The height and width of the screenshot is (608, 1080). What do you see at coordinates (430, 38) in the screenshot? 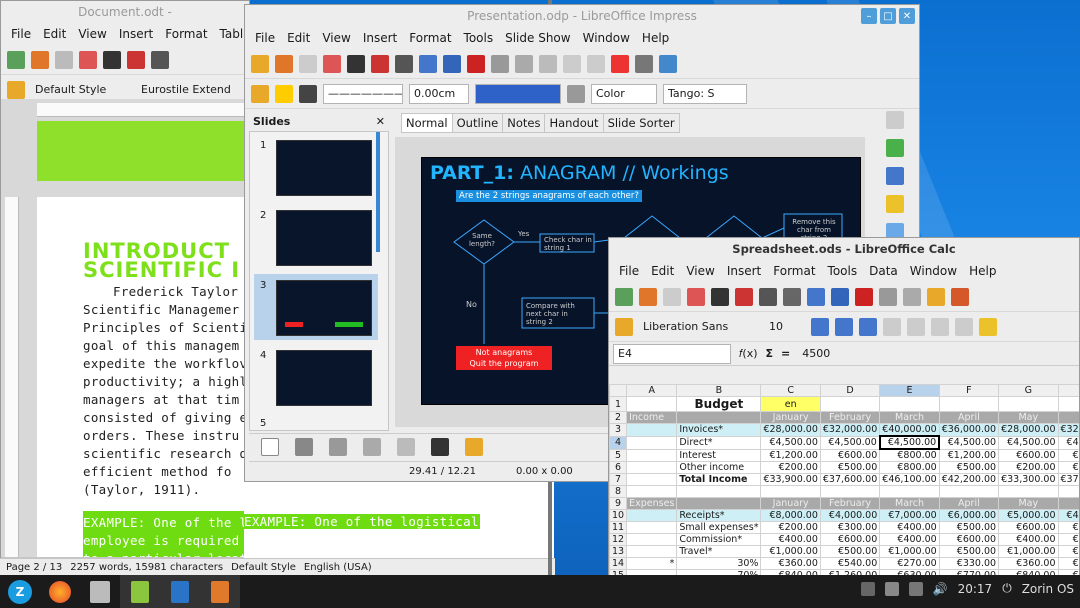
I see `menu-format: Format` at bounding box center [430, 38].